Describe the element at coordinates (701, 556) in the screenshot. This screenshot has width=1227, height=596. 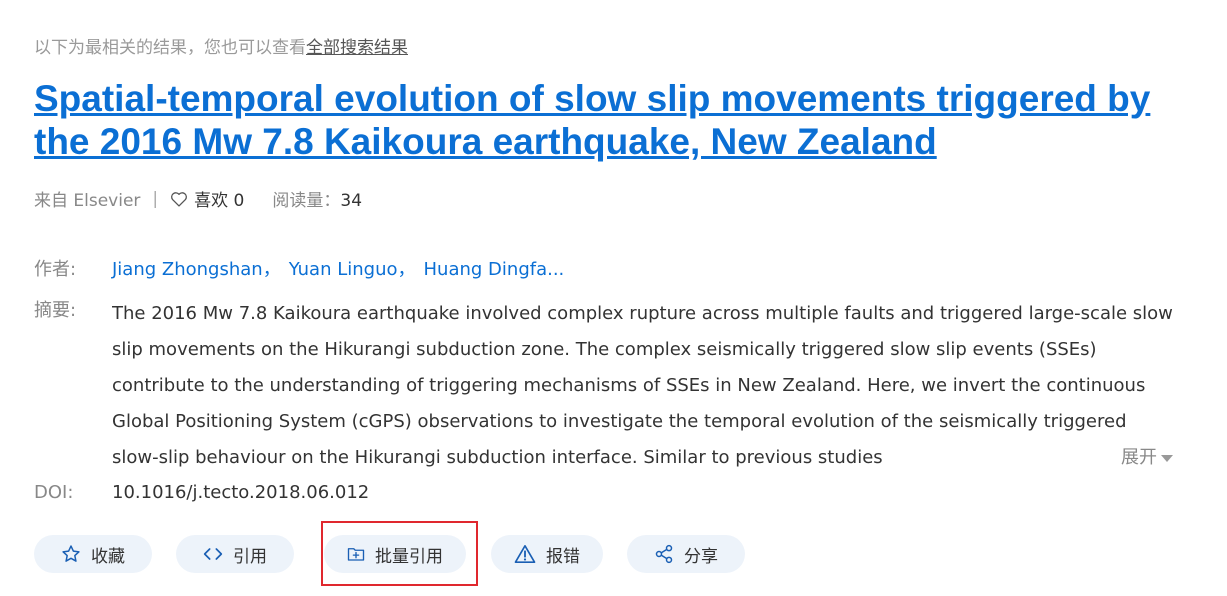
I see `share-label: 分享` at that location.